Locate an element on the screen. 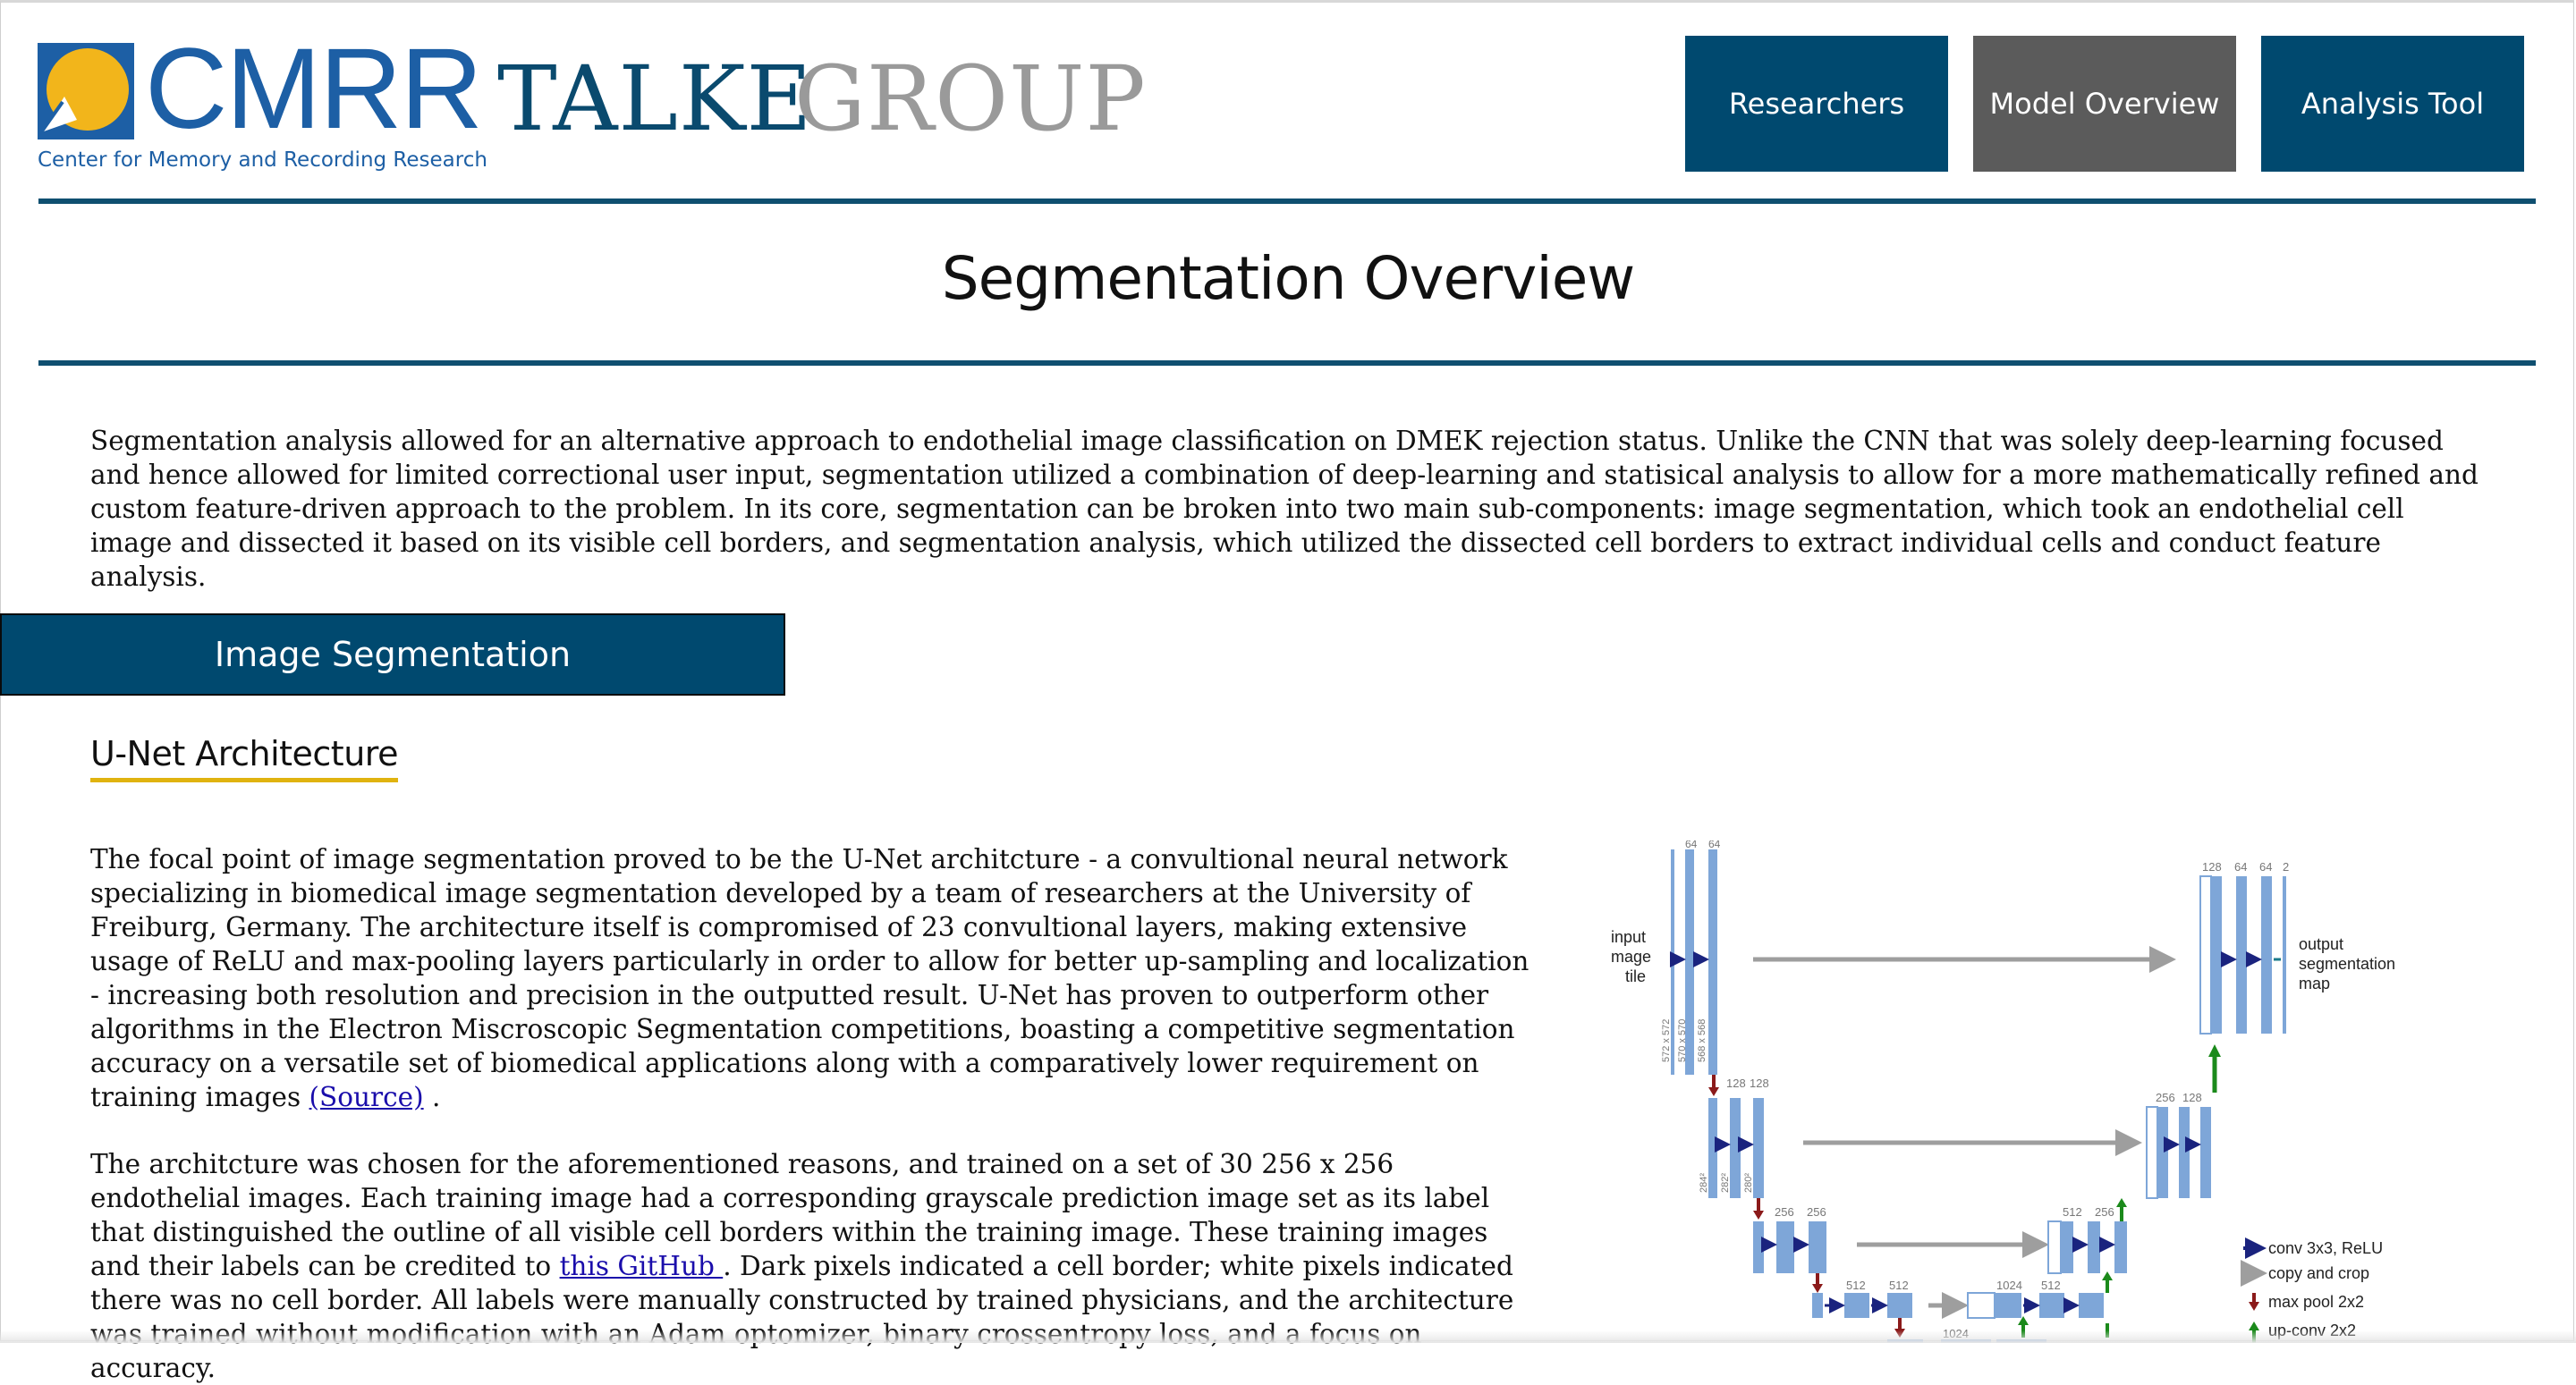 Image resolution: width=2576 pixels, height=1385 pixels. group-name-secondary: GROUP is located at coordinates (970, 98).